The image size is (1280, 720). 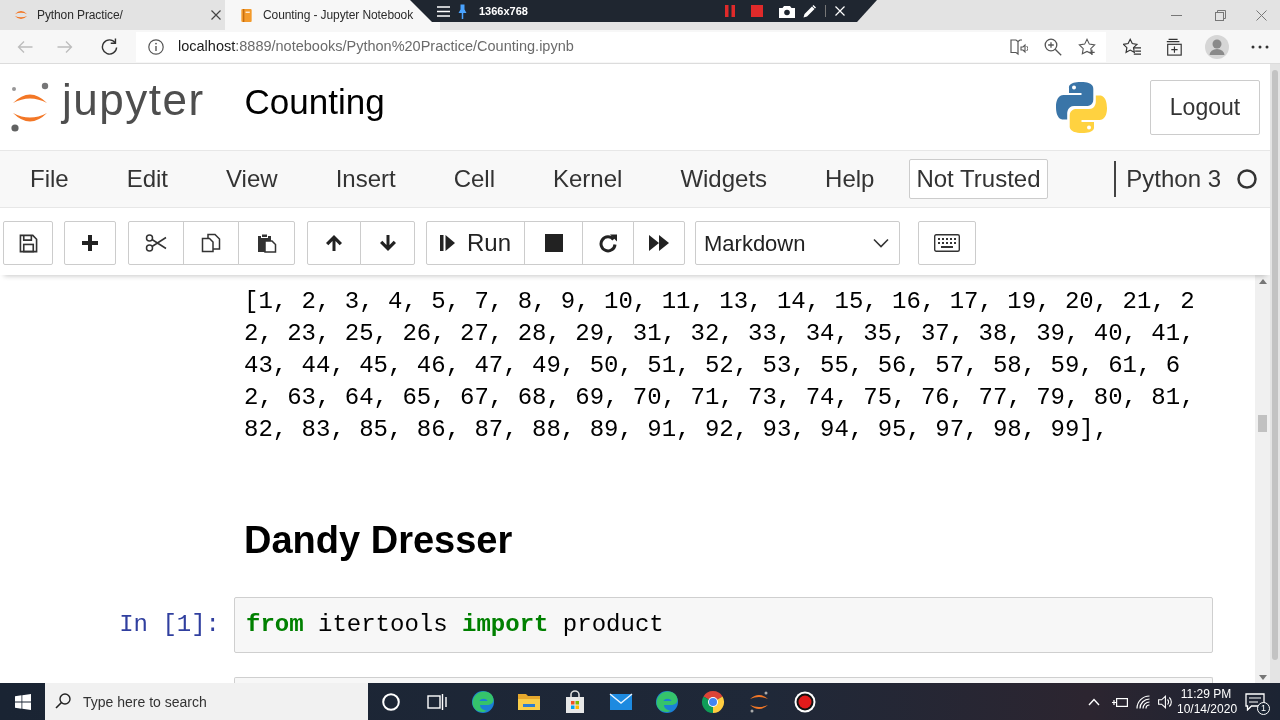 I want to click on folder-icon, so click(x=529, y=701).